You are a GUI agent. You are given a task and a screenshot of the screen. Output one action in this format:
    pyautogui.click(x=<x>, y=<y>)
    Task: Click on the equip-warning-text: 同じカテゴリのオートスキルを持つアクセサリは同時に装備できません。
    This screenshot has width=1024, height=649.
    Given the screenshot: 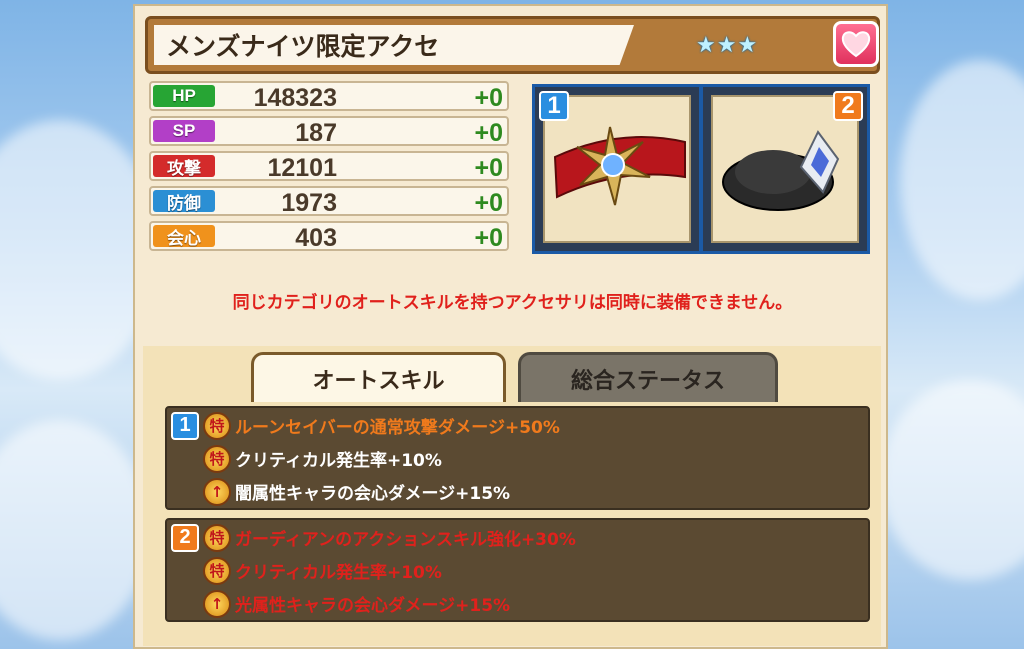 What is the action you would take?
    pyautogui.click(x=512, y=303)
    